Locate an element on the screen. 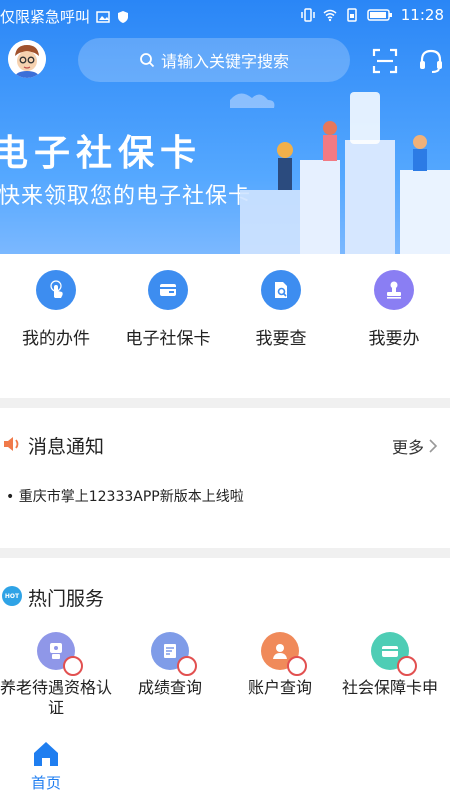 This screenshot has width=450, height=800. notice-item-text: 重庆市掌上12333APP新版本上线啦 is located at coordinates (131, 497).